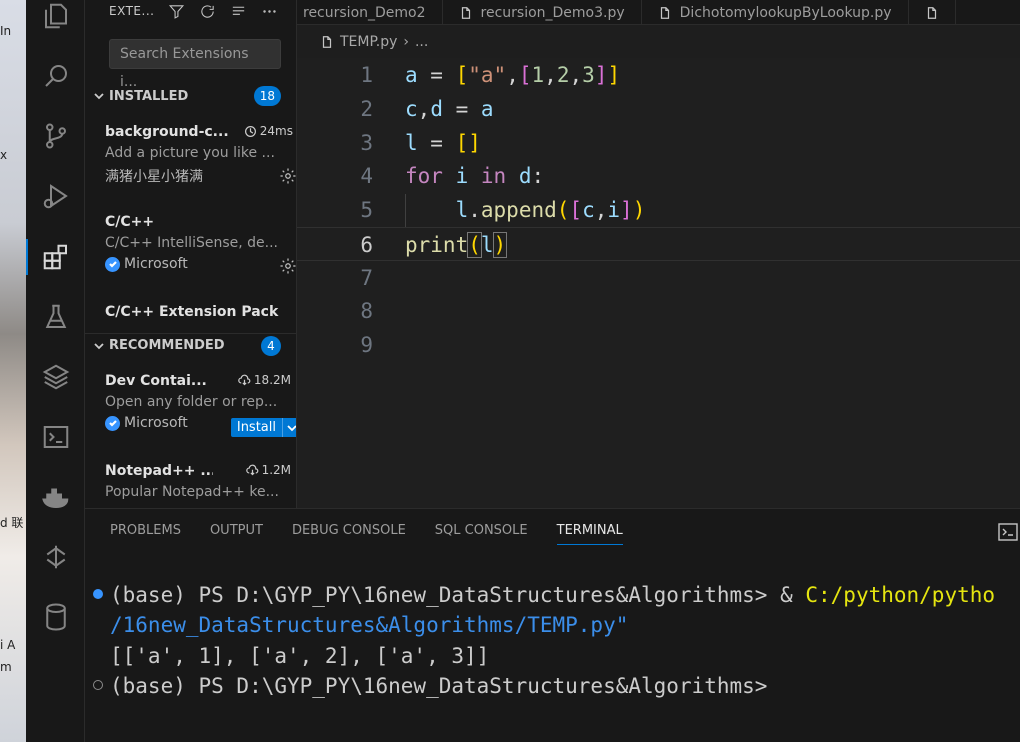 The image size is (1020, 742). I want to click on chevron-right-icon: ›, so click(406, 42).